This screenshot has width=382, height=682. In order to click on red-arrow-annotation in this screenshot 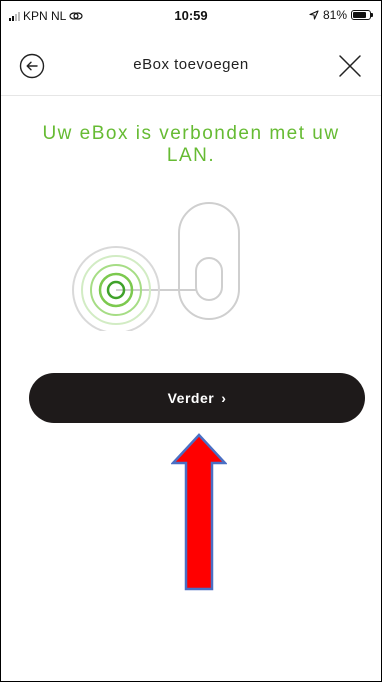, I will do `click(199, 512)`.